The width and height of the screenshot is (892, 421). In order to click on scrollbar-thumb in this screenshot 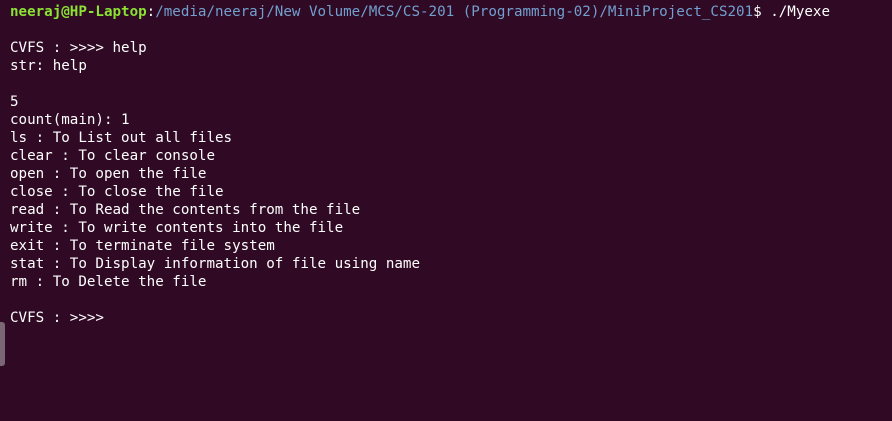, I will do `click(2, 344)`.